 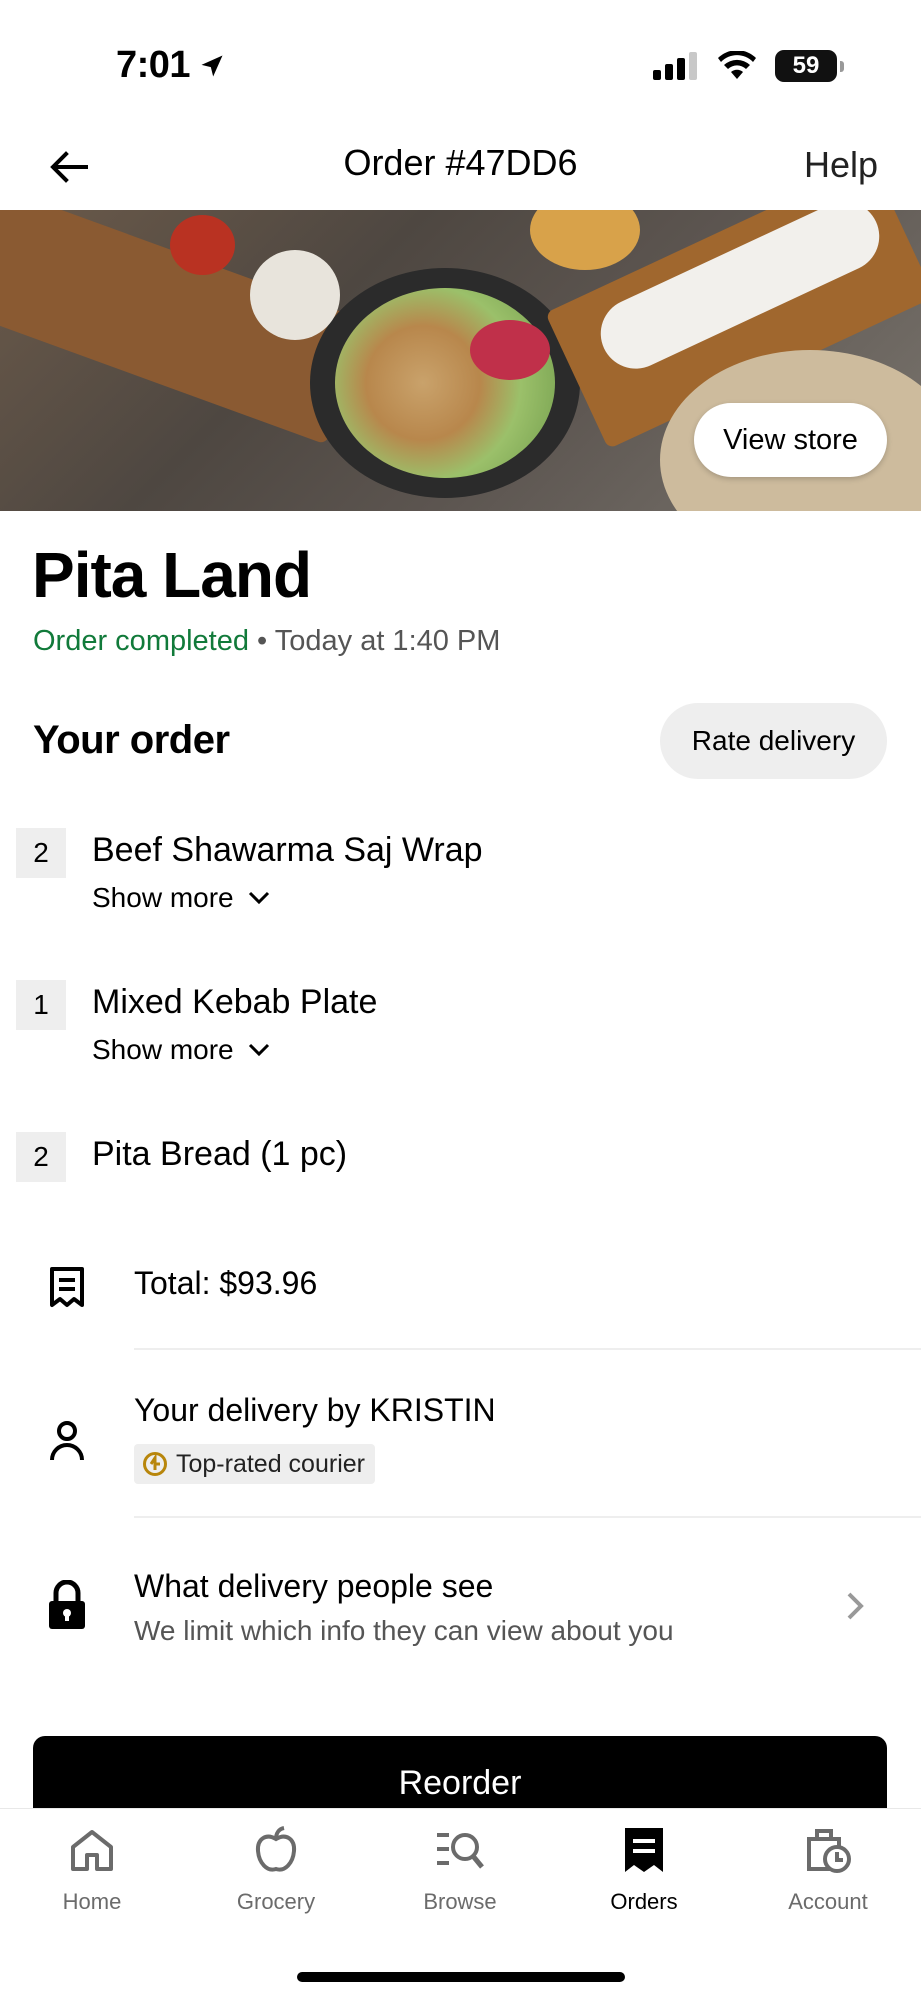 I want to click on order-status: Order completed • Today at 1:40 PM, so click(x=267, y=641).